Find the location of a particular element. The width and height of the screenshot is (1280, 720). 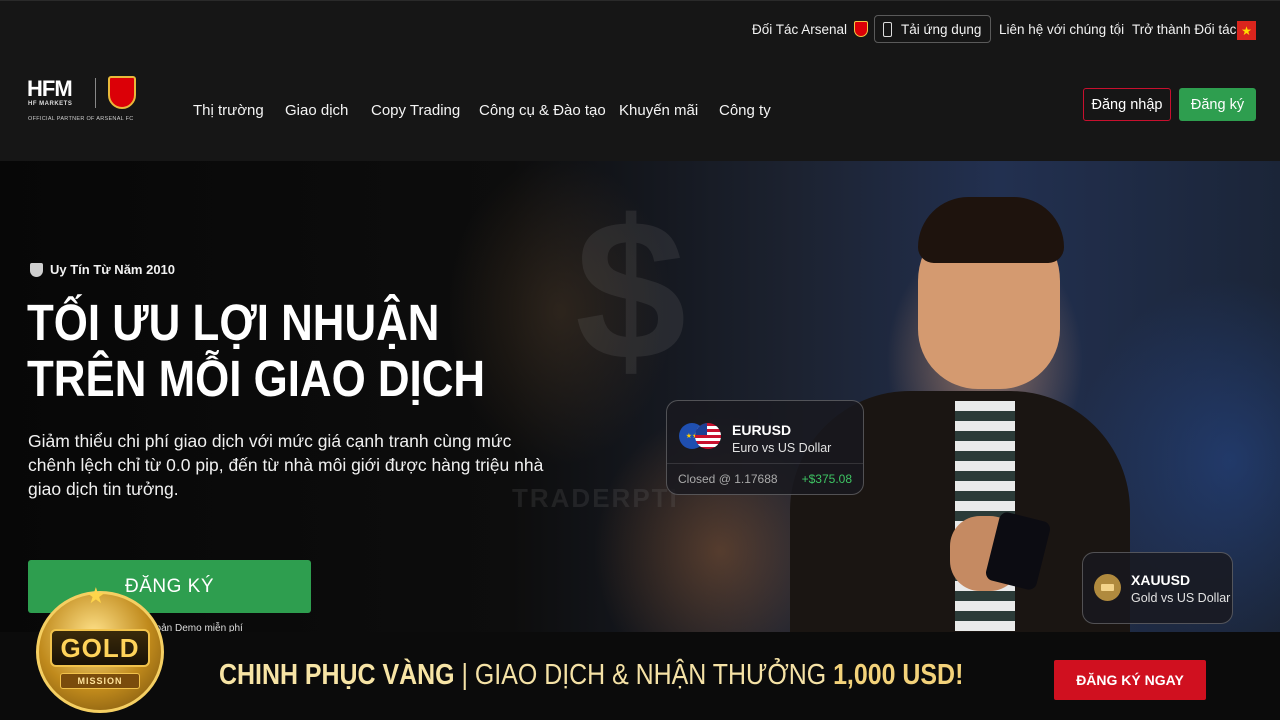

eurusd-profit: +$375.08 is located at coordinates (826, 479).